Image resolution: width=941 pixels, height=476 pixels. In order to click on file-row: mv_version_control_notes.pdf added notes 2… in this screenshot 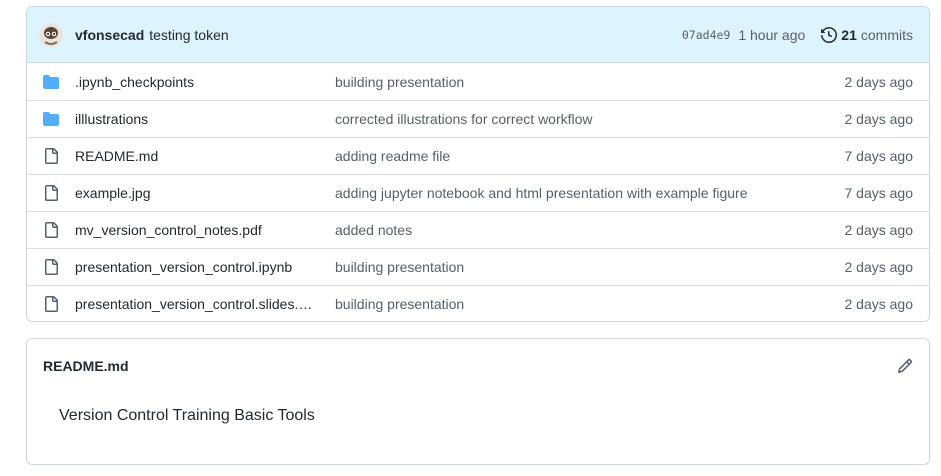, I will do `click(478, 229)`.